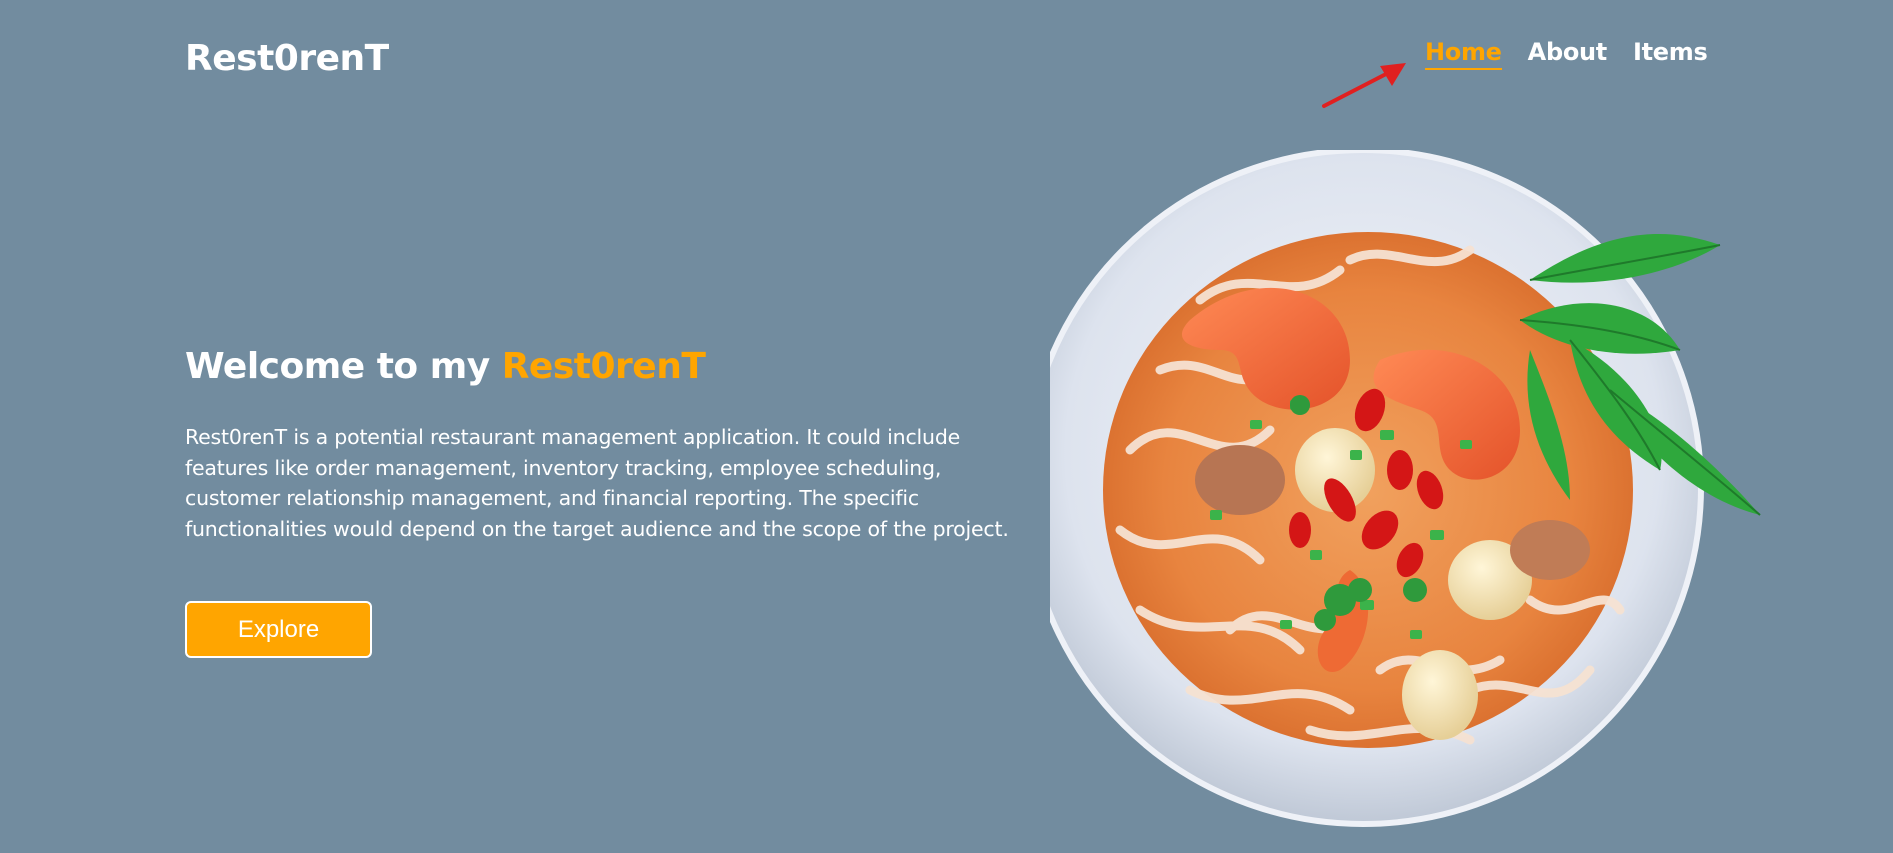 Image resolution: width=1893 pixels, height=853 pixels. I want to click on main-nav: Home About Items, so click(1566, 54).